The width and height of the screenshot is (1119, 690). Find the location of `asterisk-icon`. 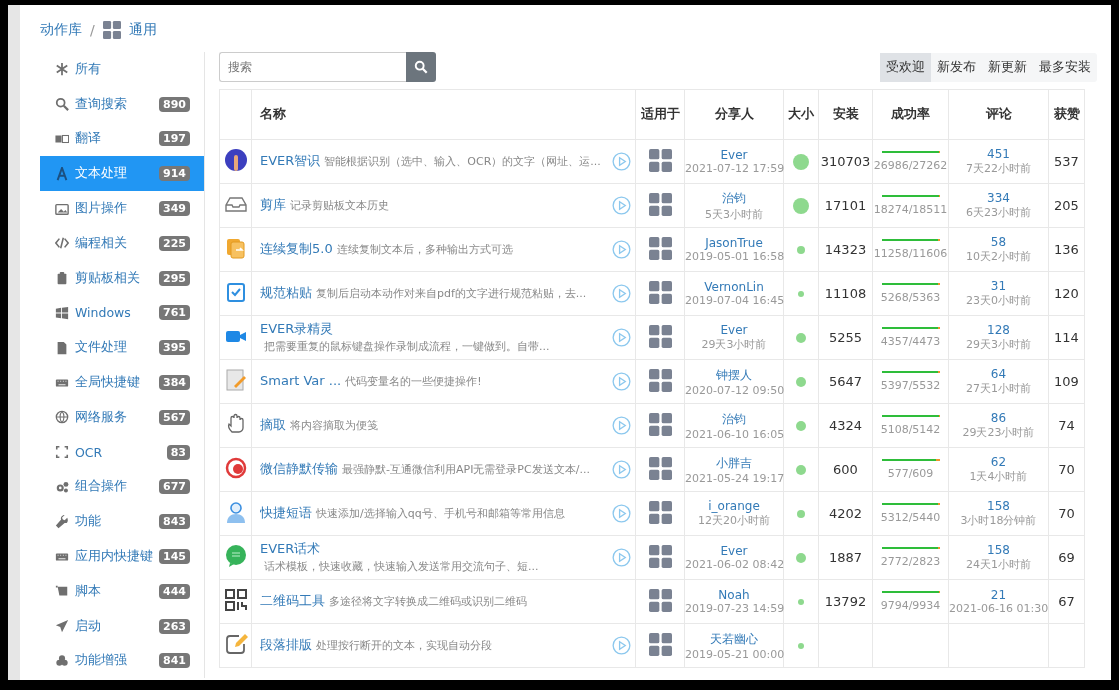

asterisk-icon is located at coordinates (62, 69).